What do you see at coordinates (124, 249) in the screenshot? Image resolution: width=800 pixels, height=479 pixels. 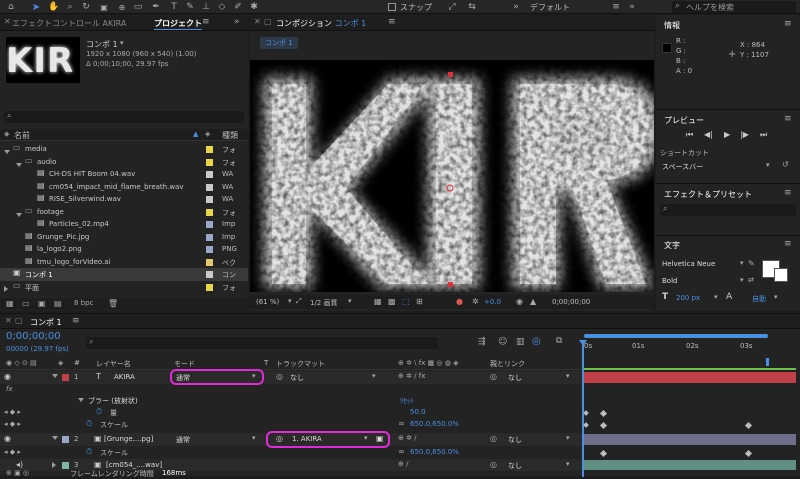 I see `project-item: ▤ la_logo2.png PNG` at bounding box center [124, 249].